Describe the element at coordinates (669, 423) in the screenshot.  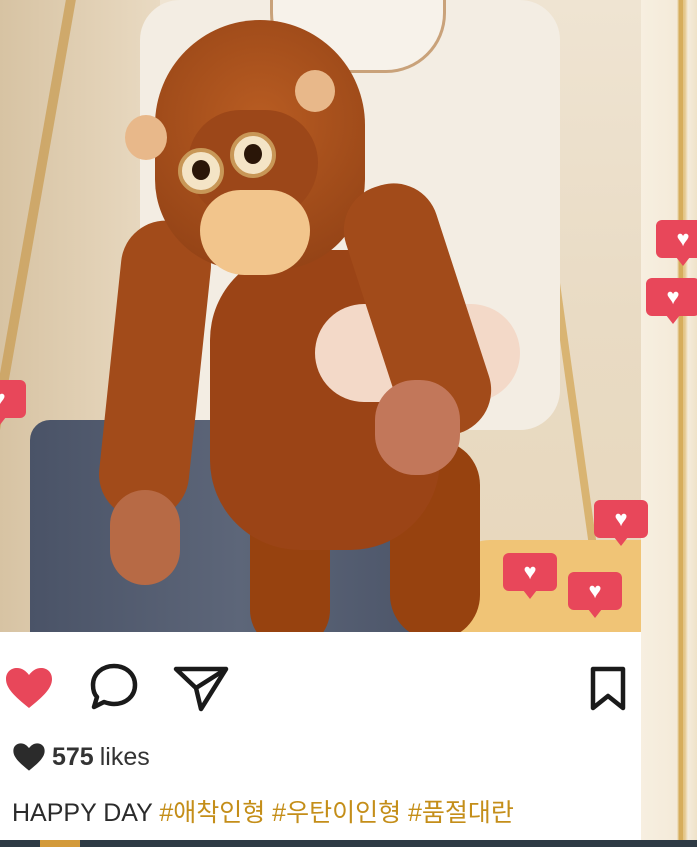
I see `right-frame-strip` at that location.